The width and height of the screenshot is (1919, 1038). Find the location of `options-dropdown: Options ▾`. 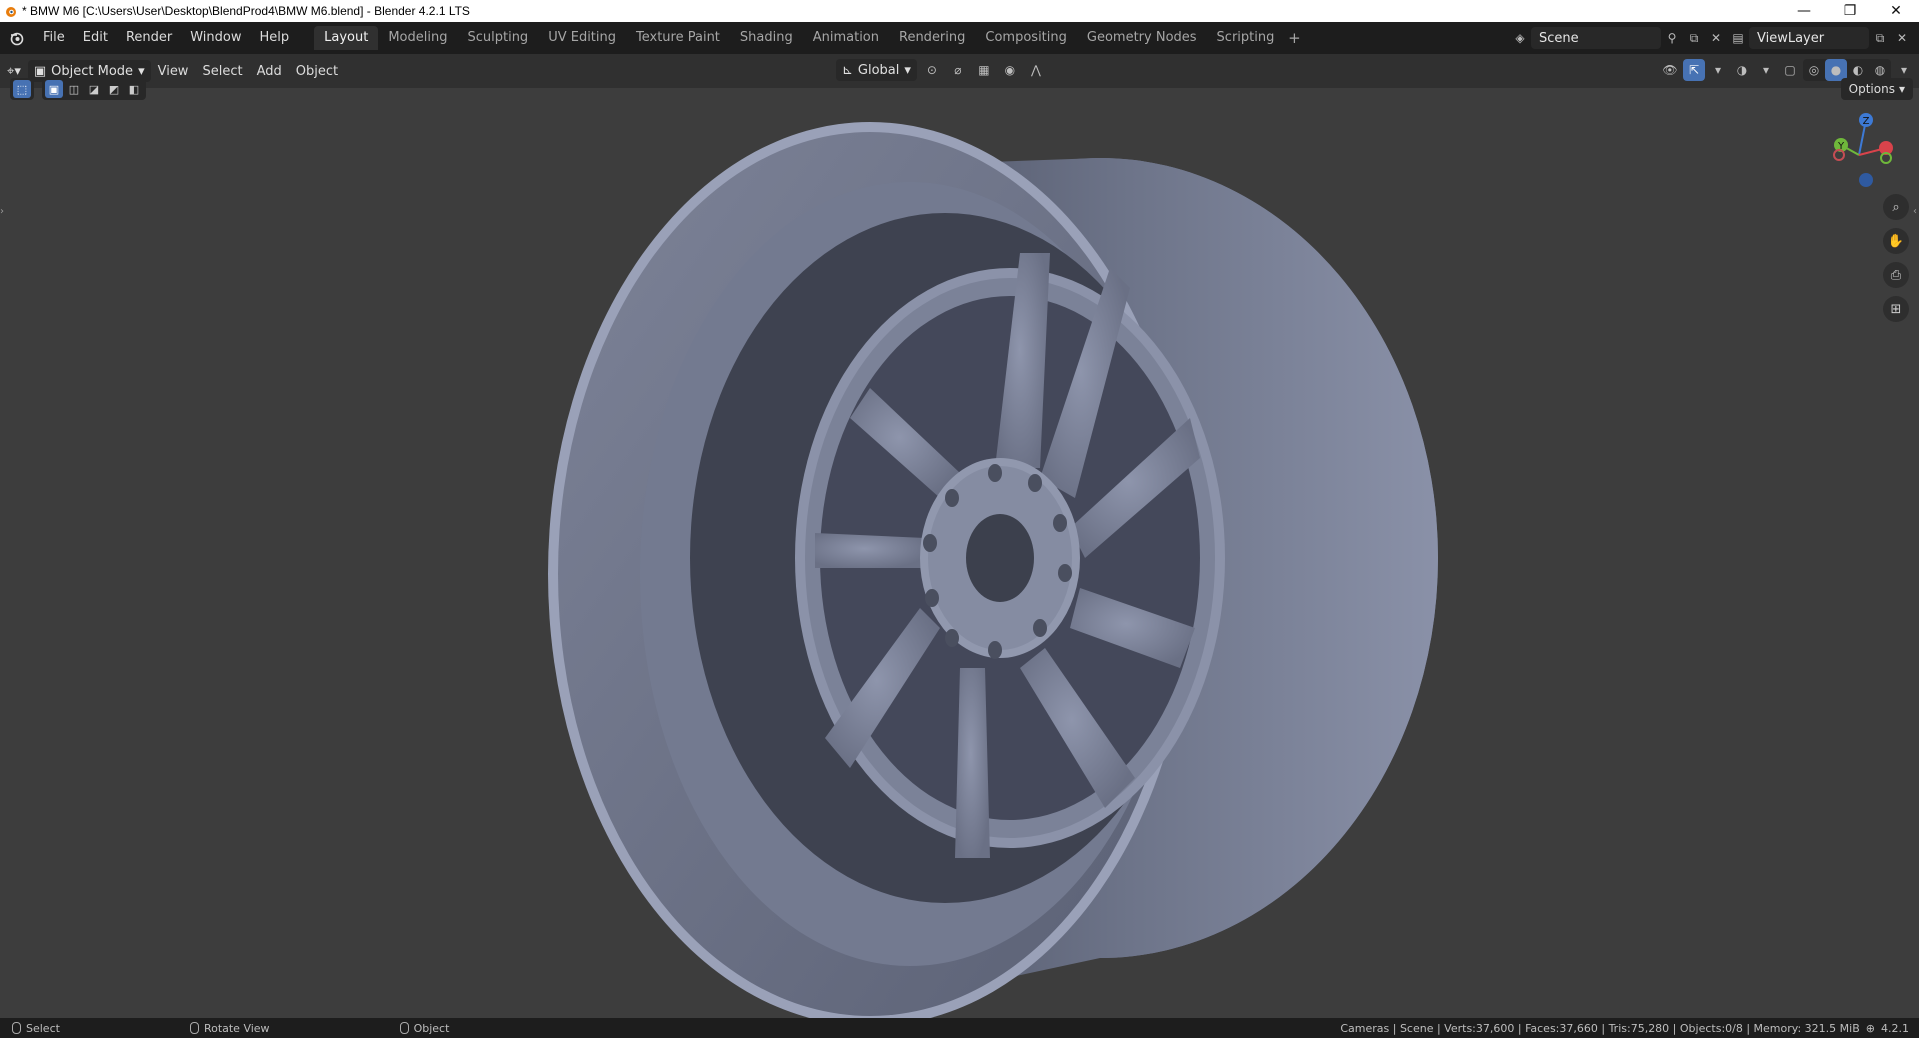

options-dropdown: Options ▾ is located at coordinates (1876, 89).